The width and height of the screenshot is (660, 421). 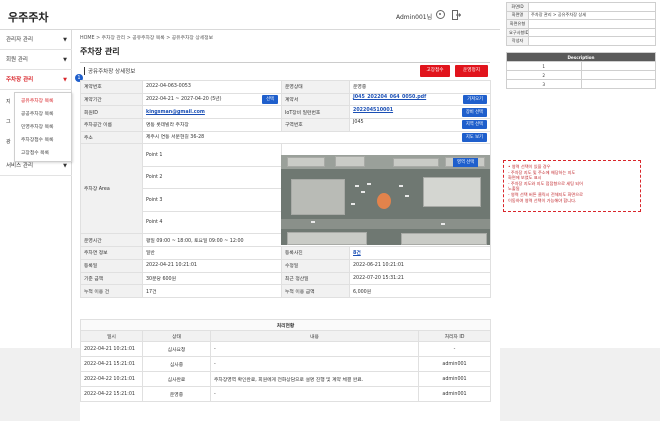 What do you see at coordinates (435, 71) in the screenshot?
I see `repair-request-button: 고장접수` at bounding box center [435, 71].